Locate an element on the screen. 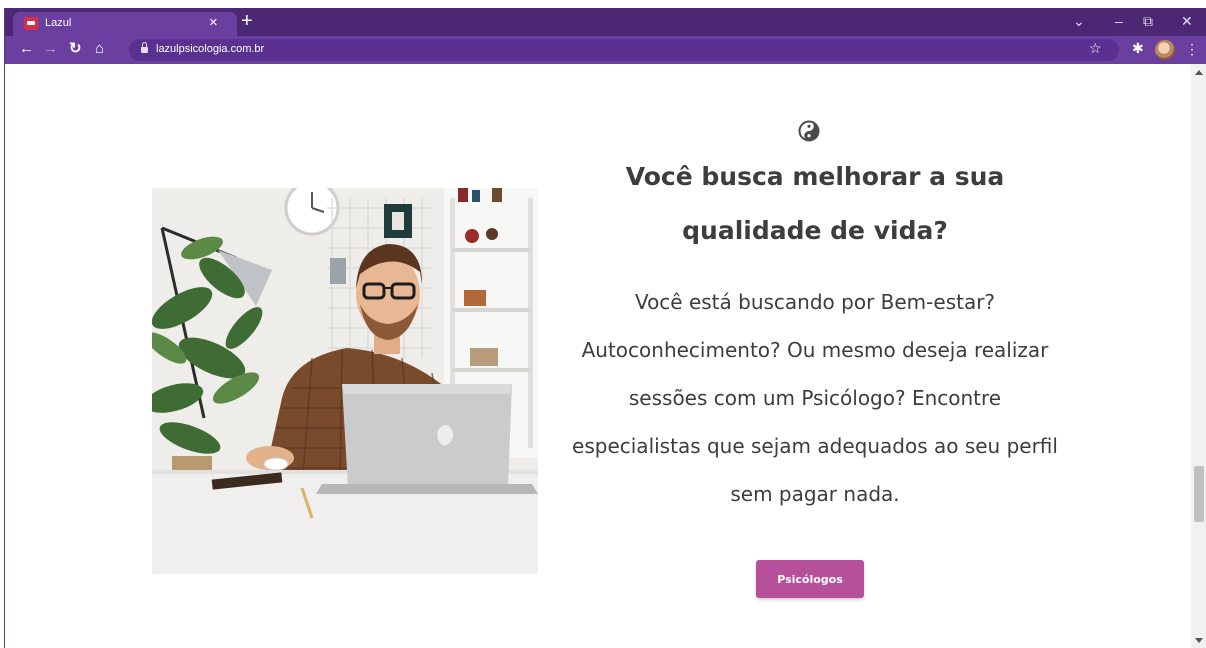  extensions-puzzle-icon: ✱ is located at coordinates (1138, 48).